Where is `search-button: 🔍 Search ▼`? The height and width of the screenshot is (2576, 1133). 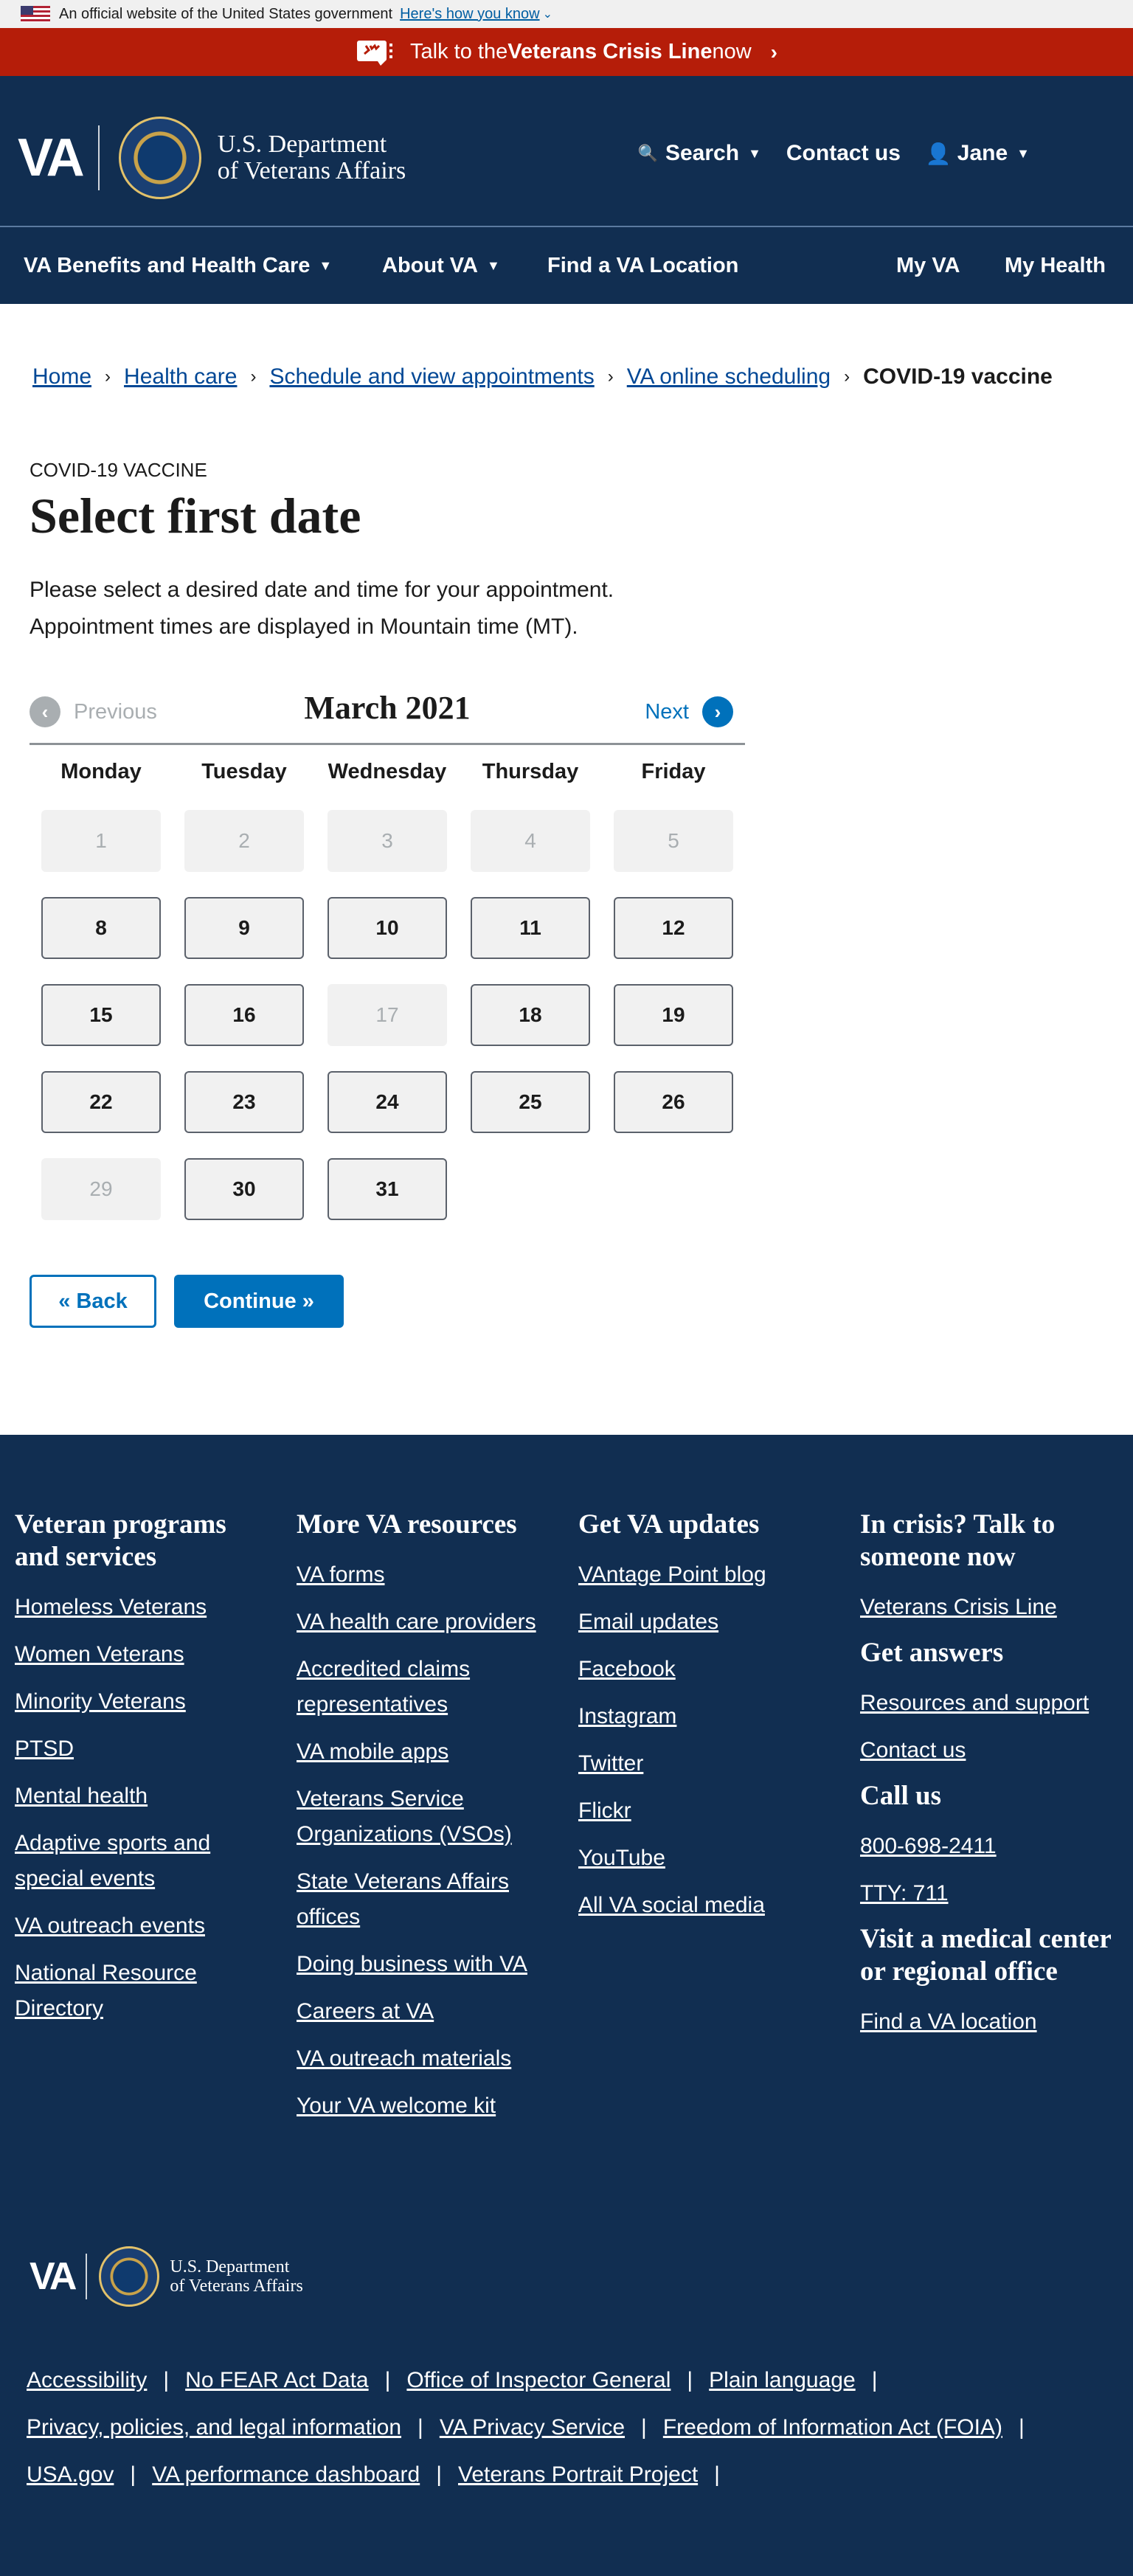
search-button: 🔍 Search ▼ is located at coordinates (700, 154).